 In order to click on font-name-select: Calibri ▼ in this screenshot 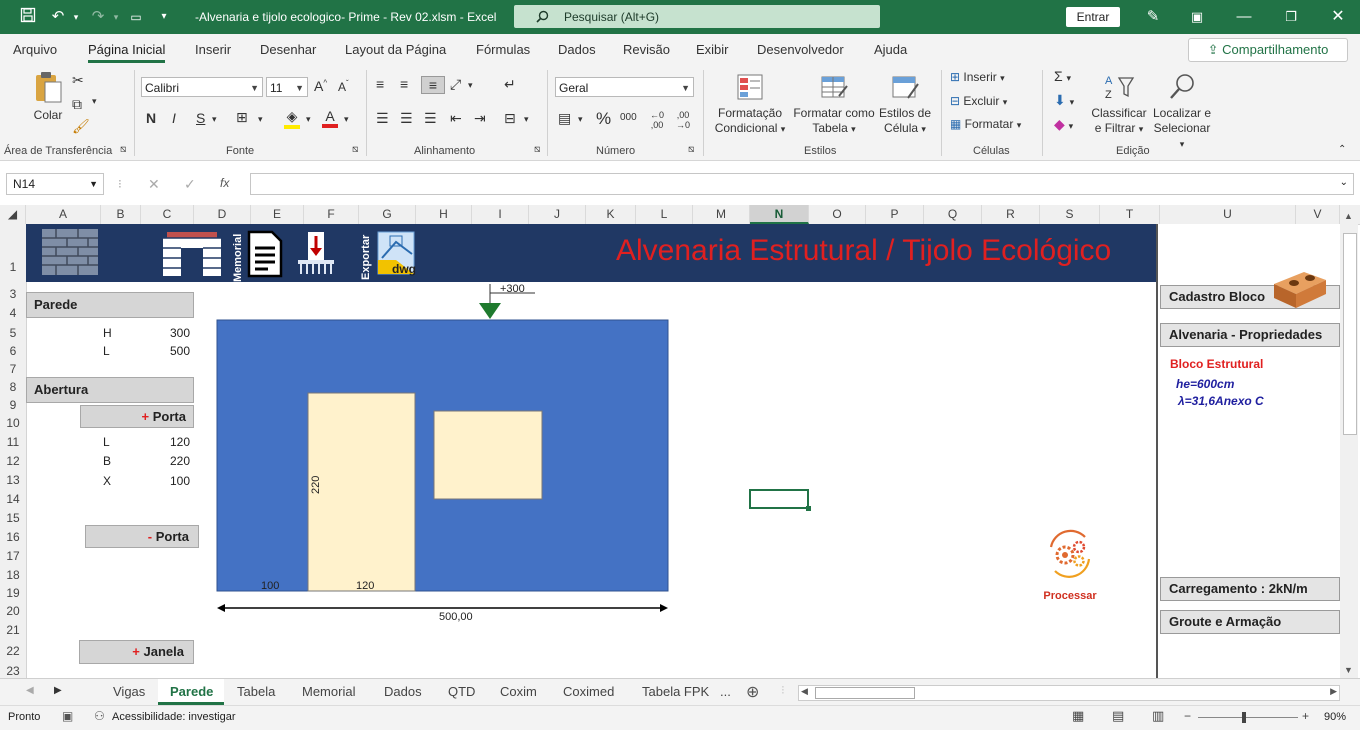, I will do `click(202, 87)`.